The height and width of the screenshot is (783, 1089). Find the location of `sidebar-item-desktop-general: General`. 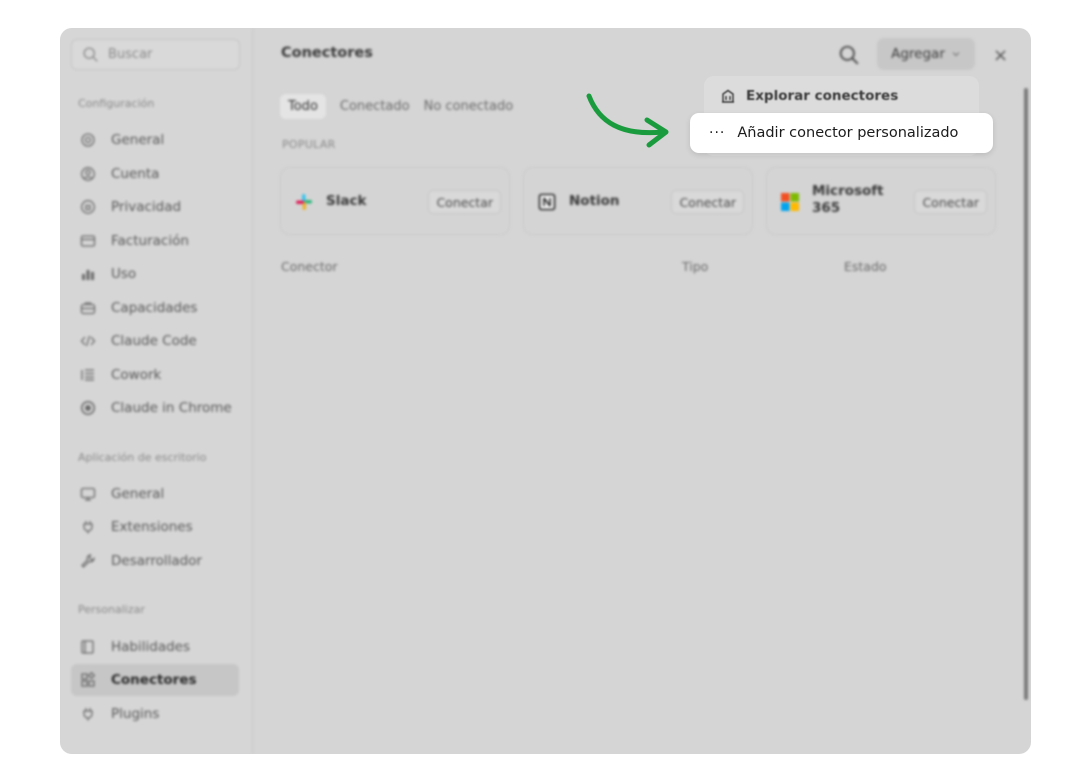

sidebar-item-desktop-general: General is located at coordinates (155, 494).